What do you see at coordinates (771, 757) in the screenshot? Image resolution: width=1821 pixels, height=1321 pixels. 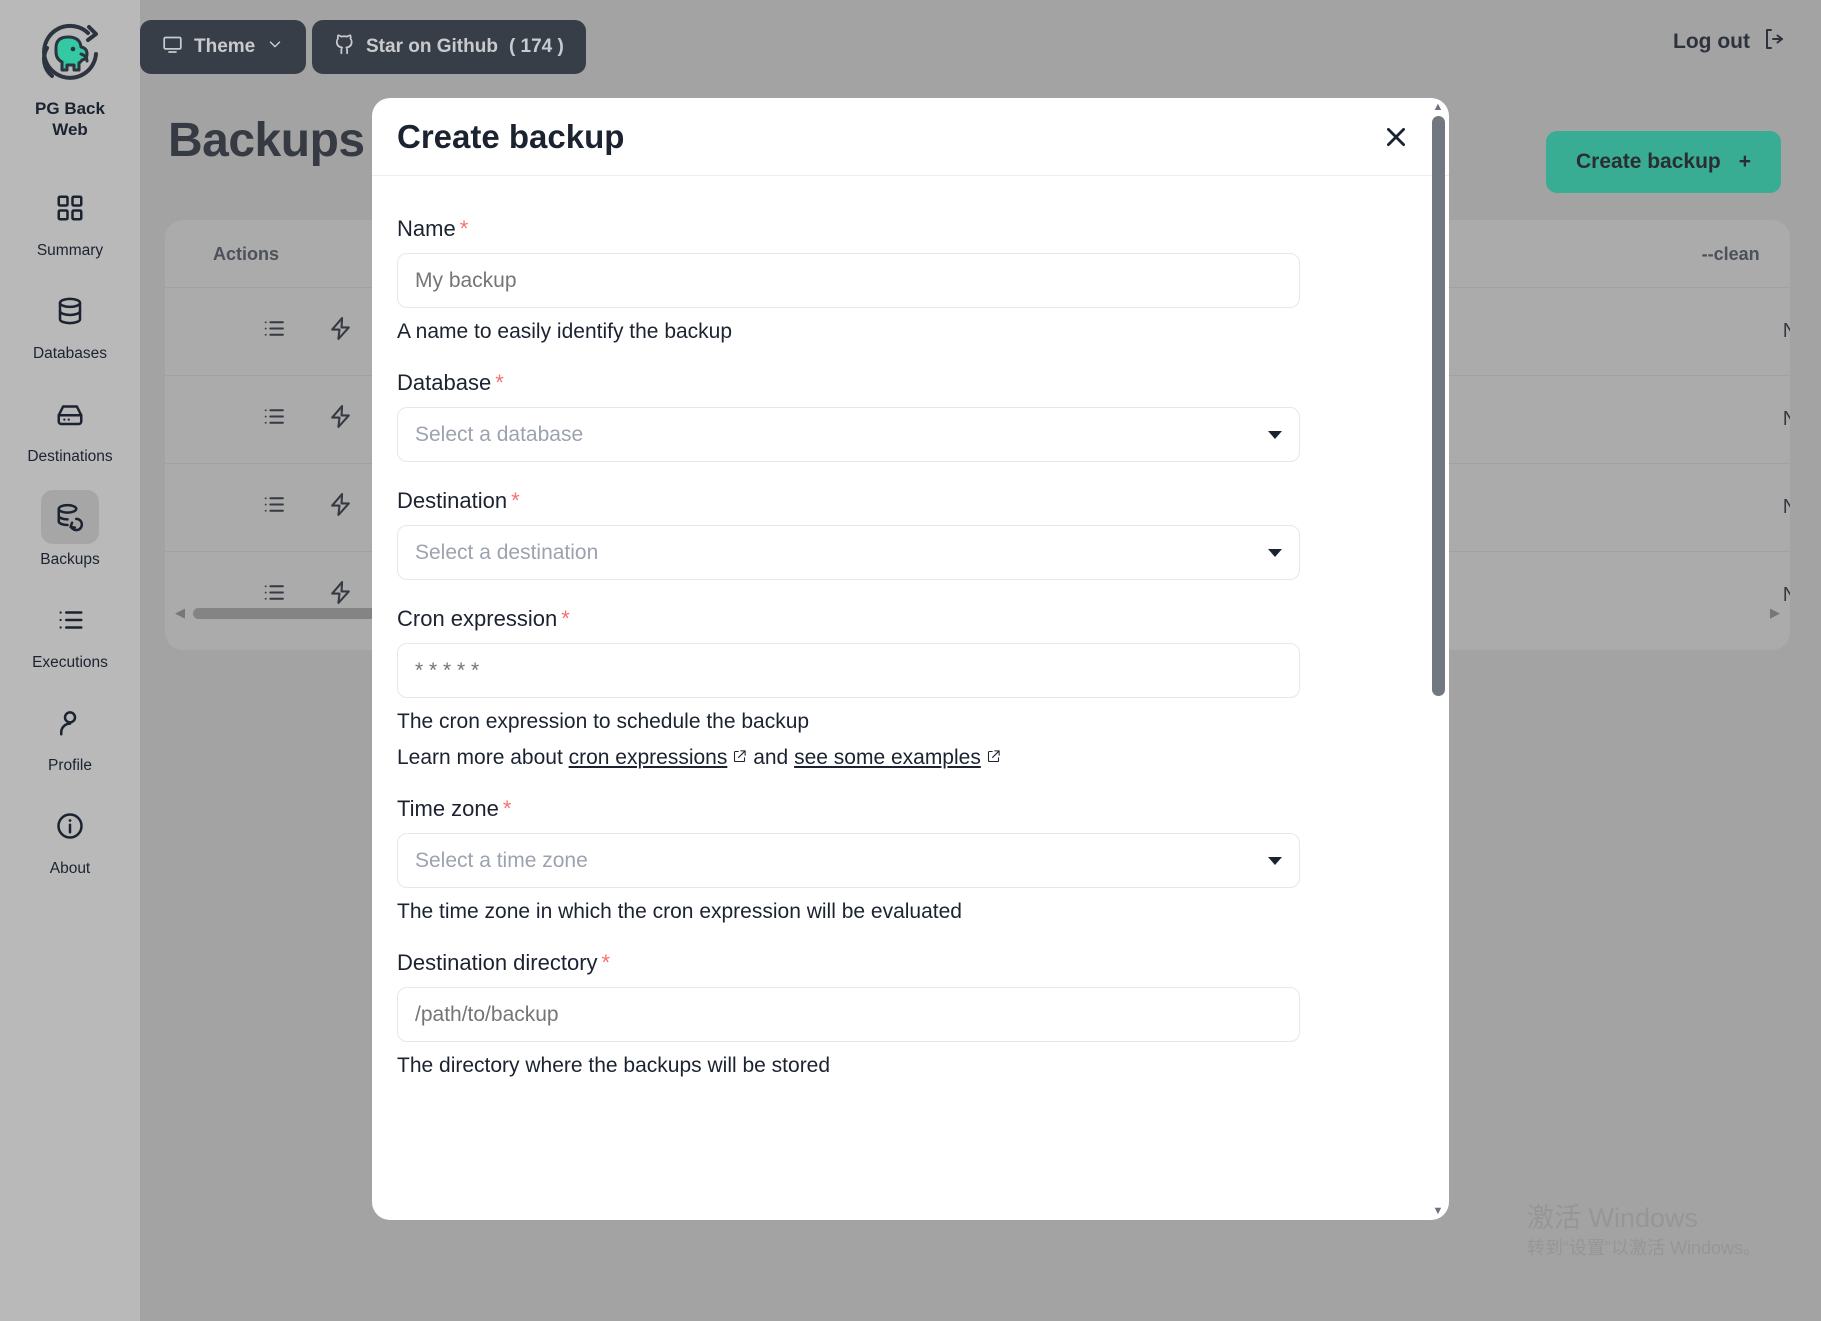 I see `learn-more-middle: and` at bounding box center [771, 757].